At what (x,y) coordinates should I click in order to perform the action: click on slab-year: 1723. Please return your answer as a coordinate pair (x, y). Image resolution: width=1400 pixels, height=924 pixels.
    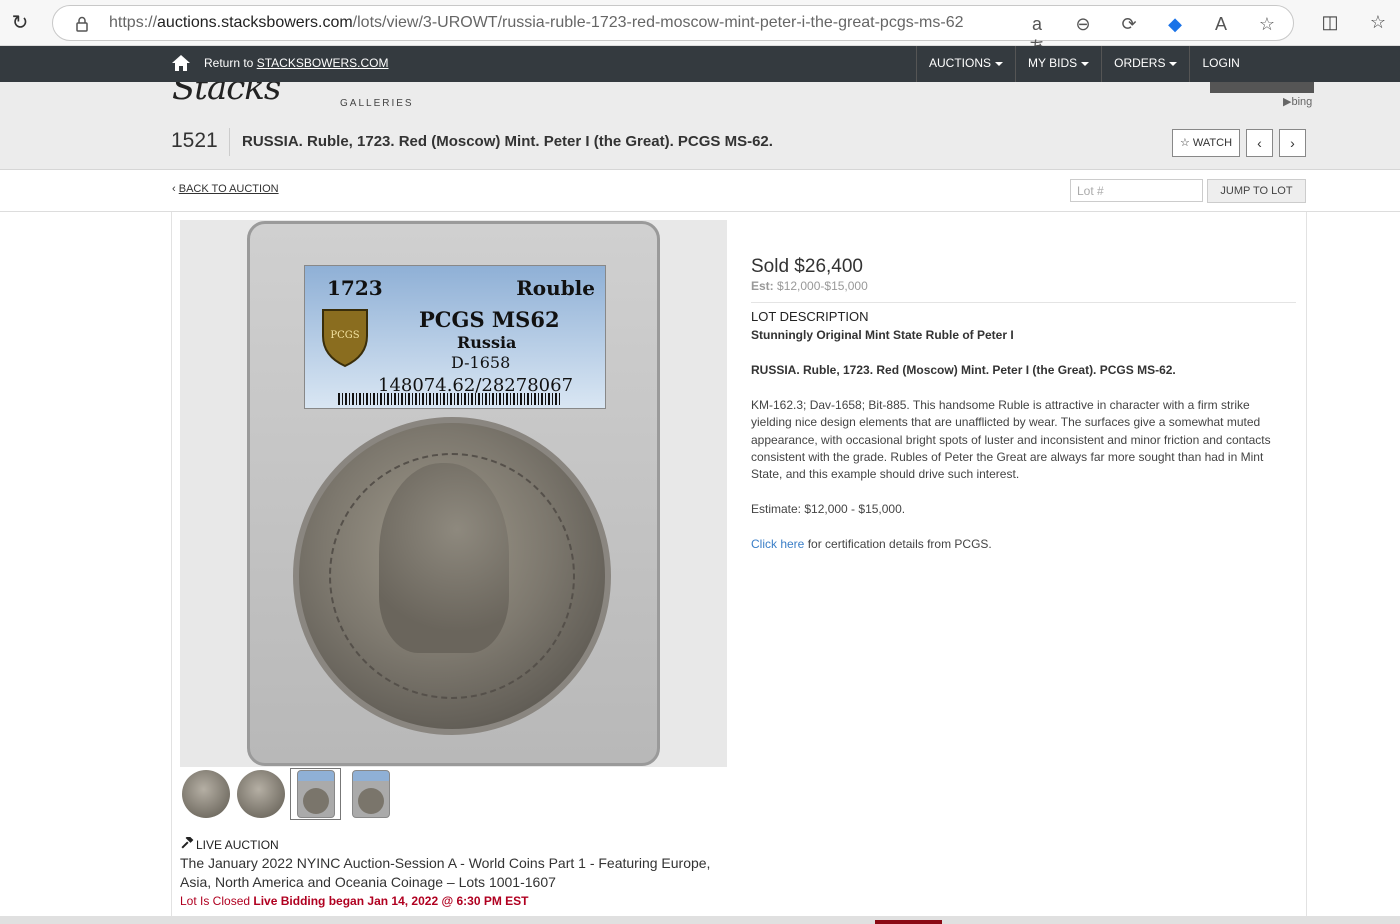
    Looking at the image, I should click on (355, 288).